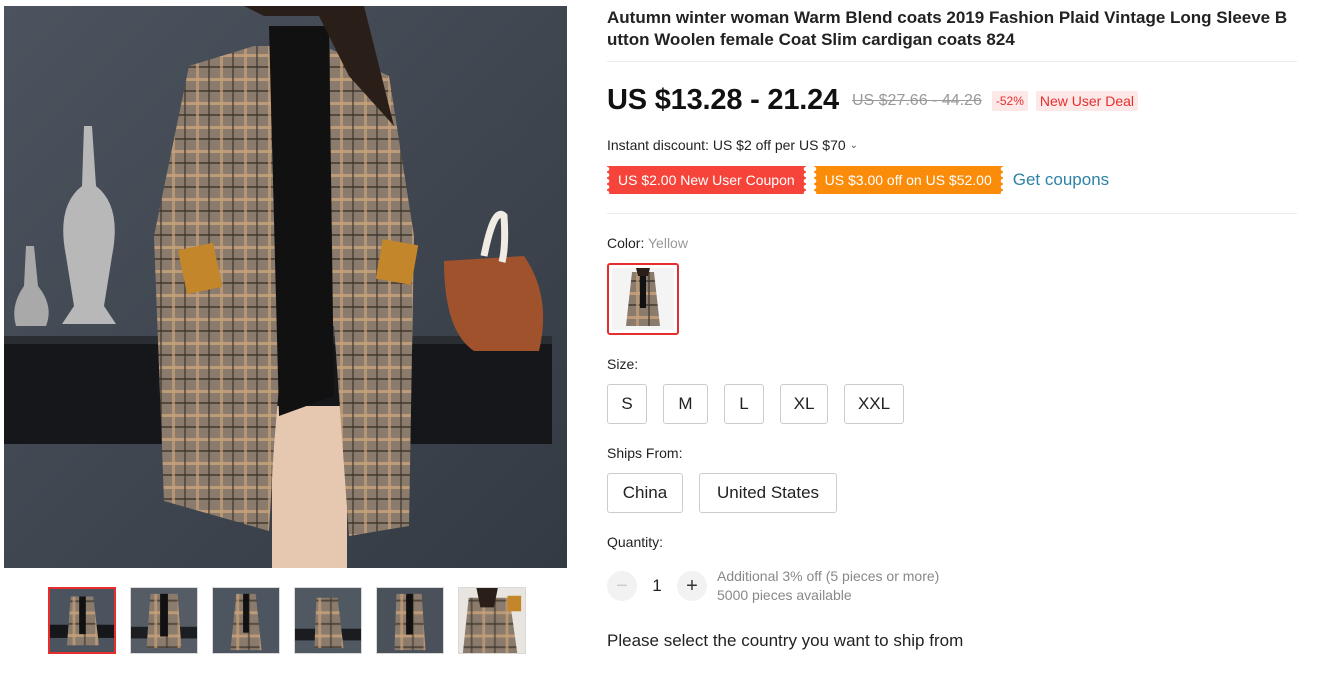 This screenshot has width=1326, height=676. I want to click on discount-badge: -52%, so click(1009, 100).